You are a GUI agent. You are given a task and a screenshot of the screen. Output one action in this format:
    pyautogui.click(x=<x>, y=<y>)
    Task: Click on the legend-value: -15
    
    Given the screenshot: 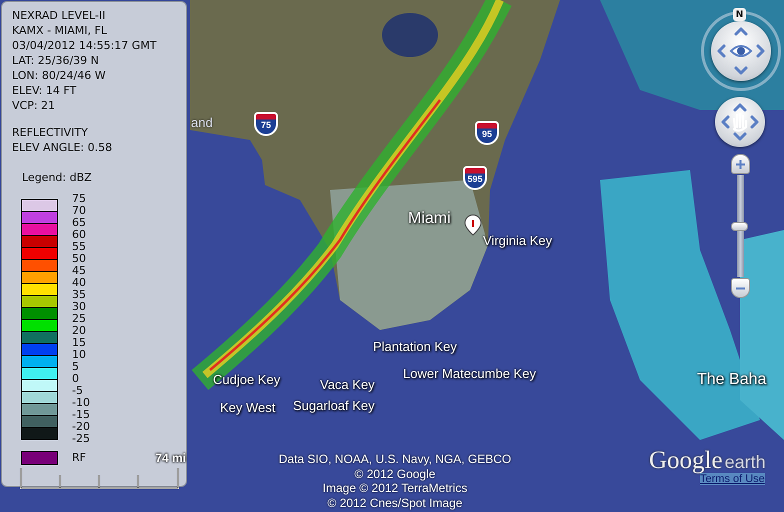 What is the action you would take?
    pyautogui.click(x=81, y=415)
    